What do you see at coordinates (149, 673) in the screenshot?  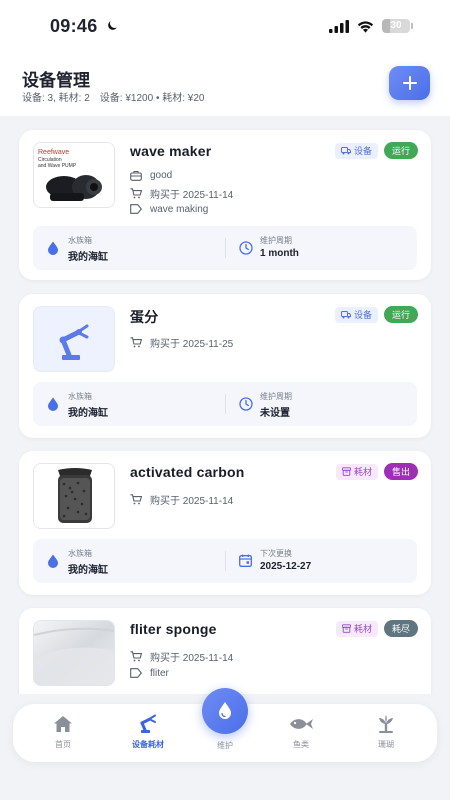 I see `tag-line: fliter` at bounding box center [149, 673].